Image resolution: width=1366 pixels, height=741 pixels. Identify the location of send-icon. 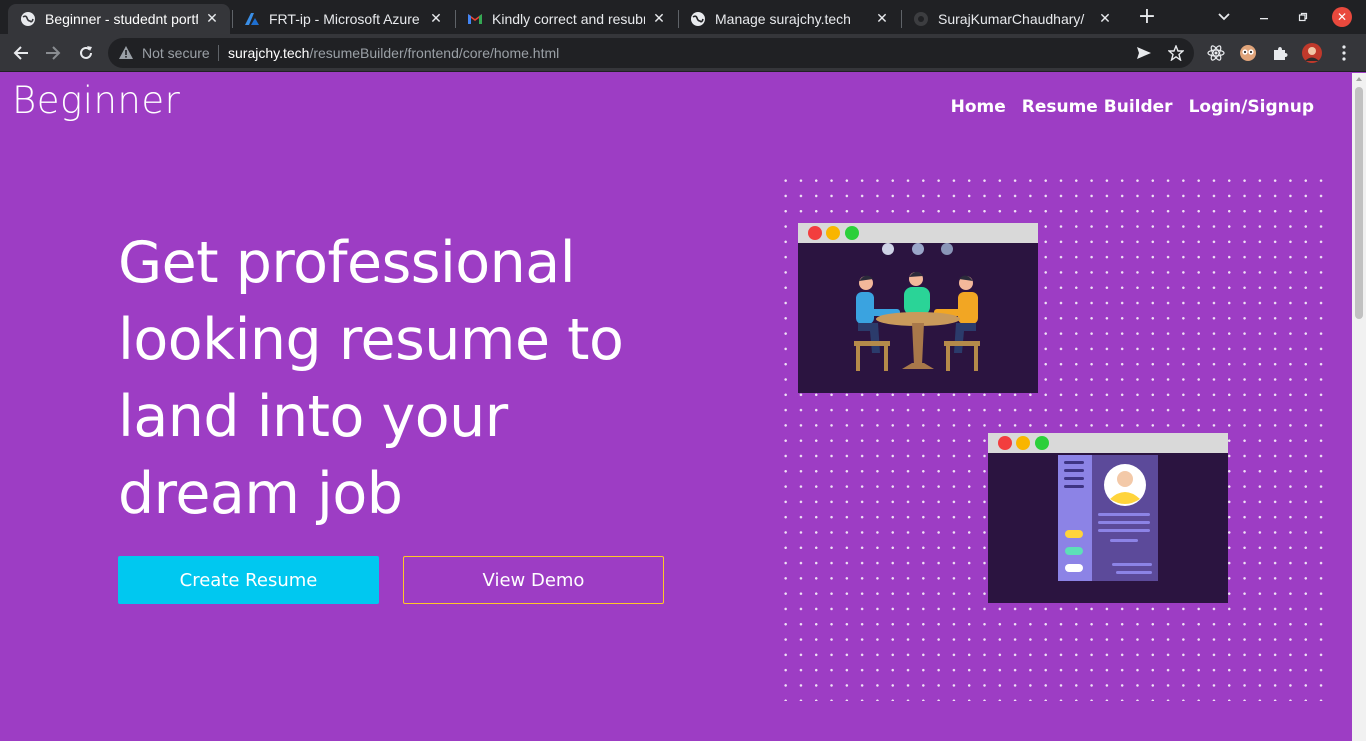
(1144, 53).